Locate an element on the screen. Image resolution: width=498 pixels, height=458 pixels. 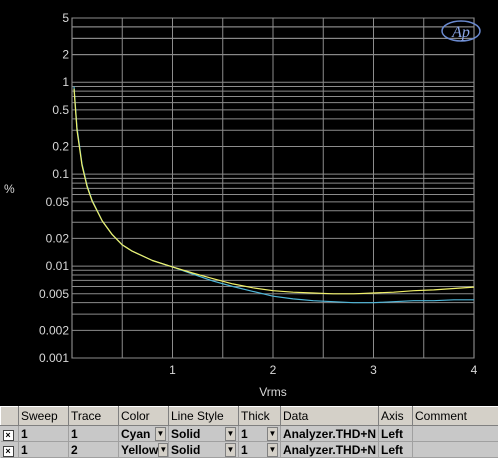
header-check is located at coordinates (9, 416).